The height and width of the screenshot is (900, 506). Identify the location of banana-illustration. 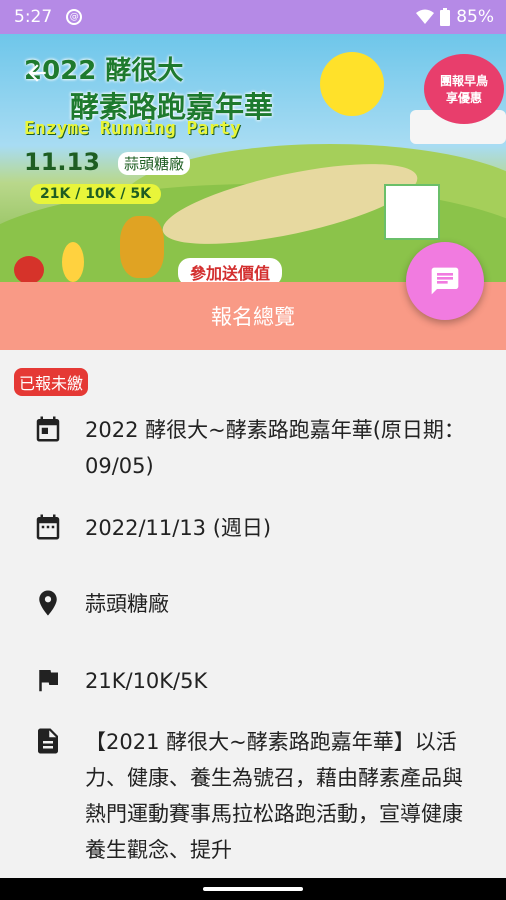
(73, 262).